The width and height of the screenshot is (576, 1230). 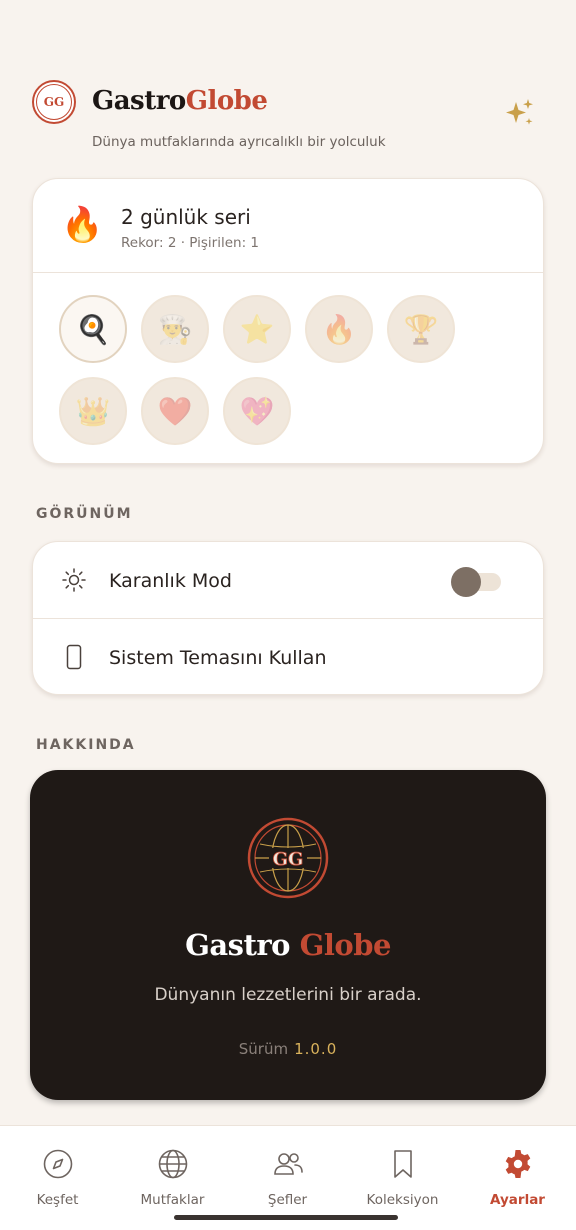 What do you see at coordinates (57, 1183) in the screenshot?
I see `nav-item-kesfet: Keşfet` at bounding box center [57, 1183].